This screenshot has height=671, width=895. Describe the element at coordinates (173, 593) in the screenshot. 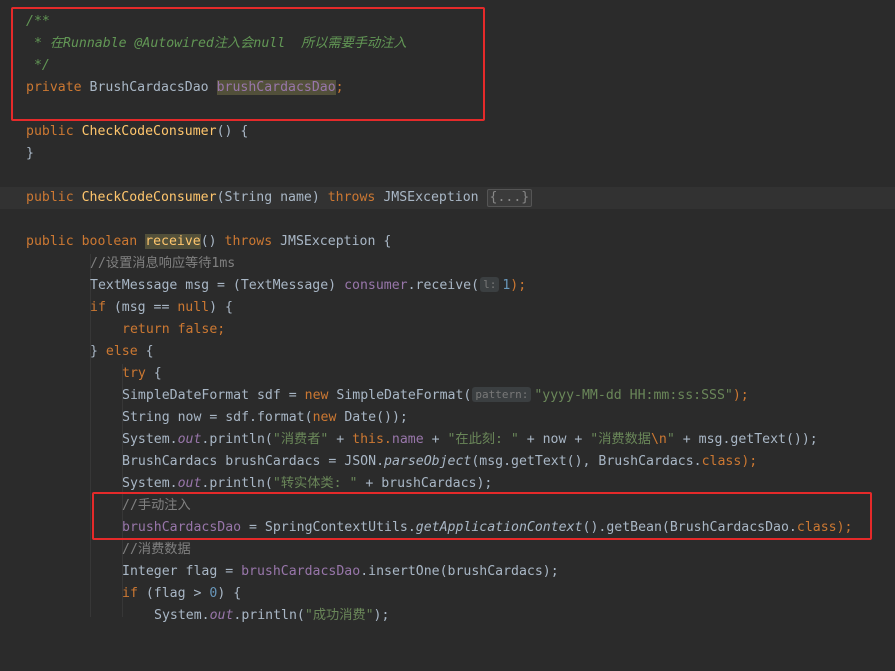

I see `if-condition: (flag >` at that location.